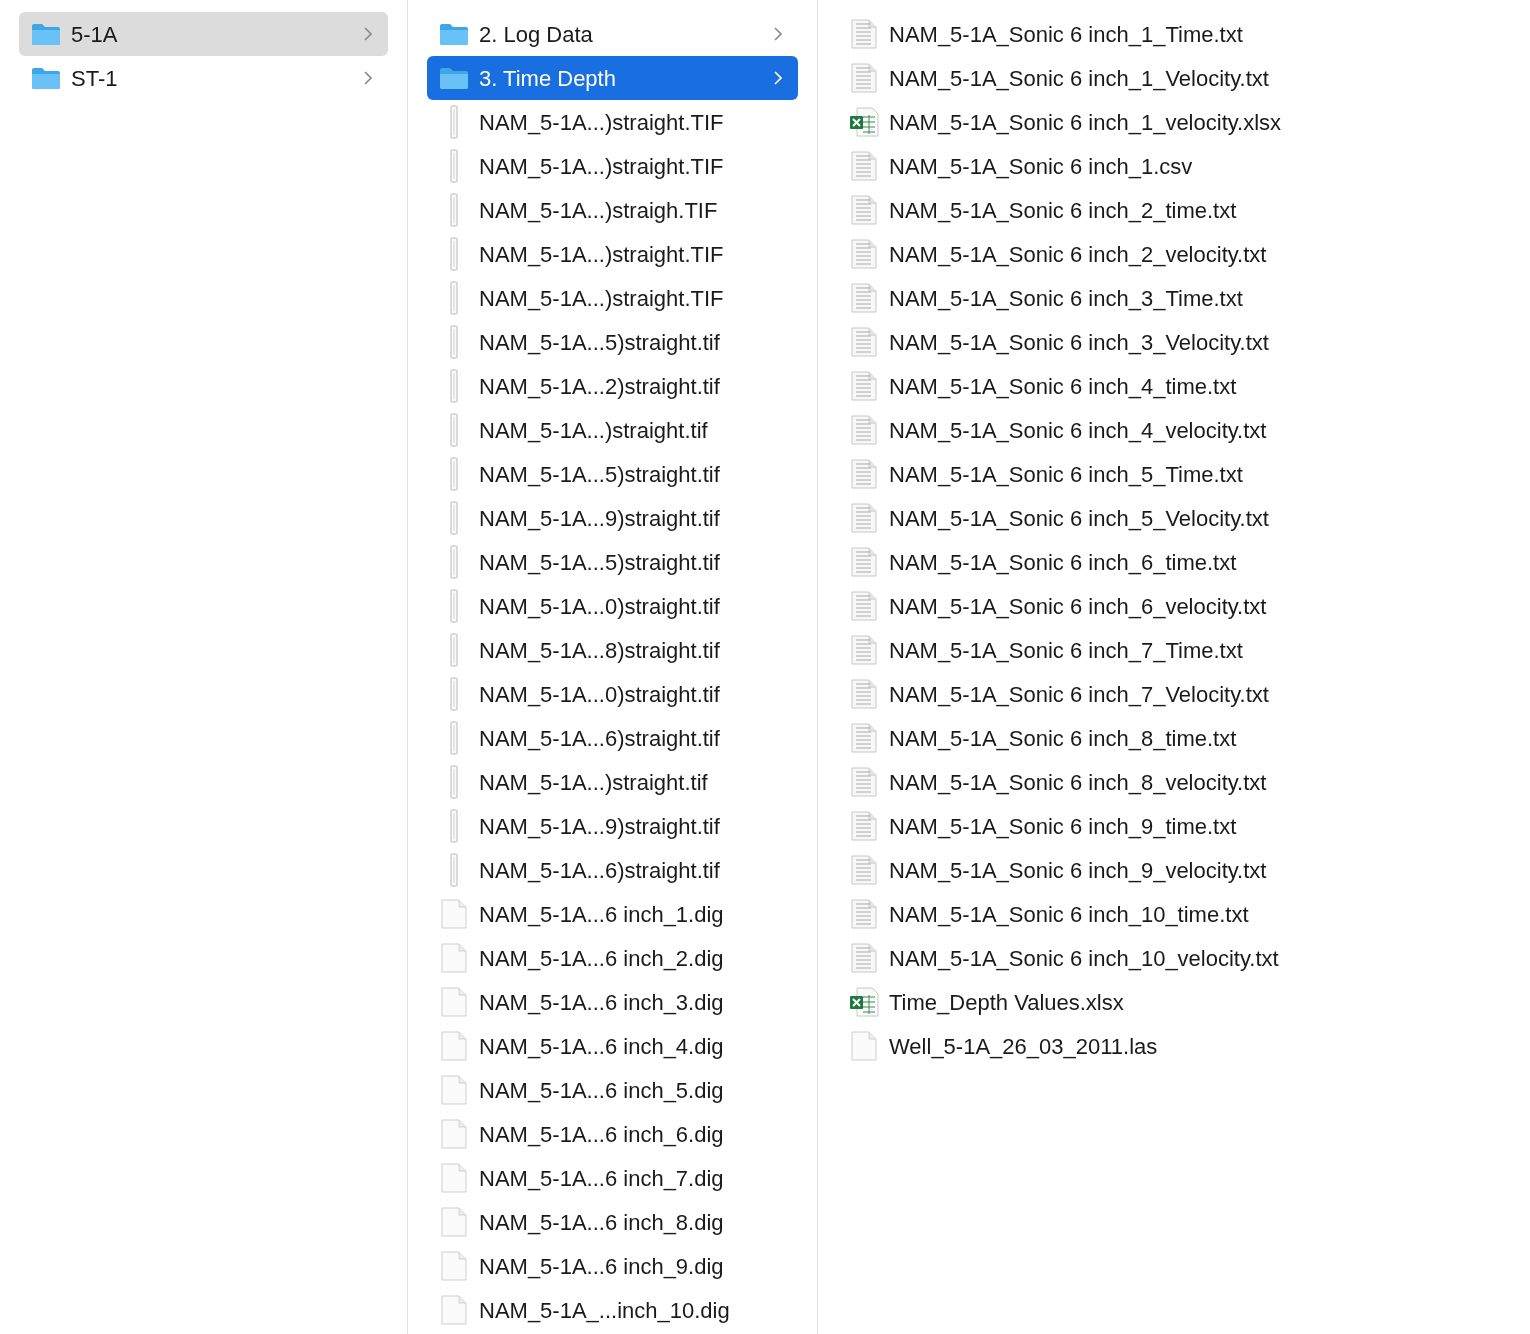  Describe the element at coordinates (1174, 122) in the screenshot. I see `file-item: NAM_5-1A_Sonic 6 inch_1_velocity.xlsx` at that location.